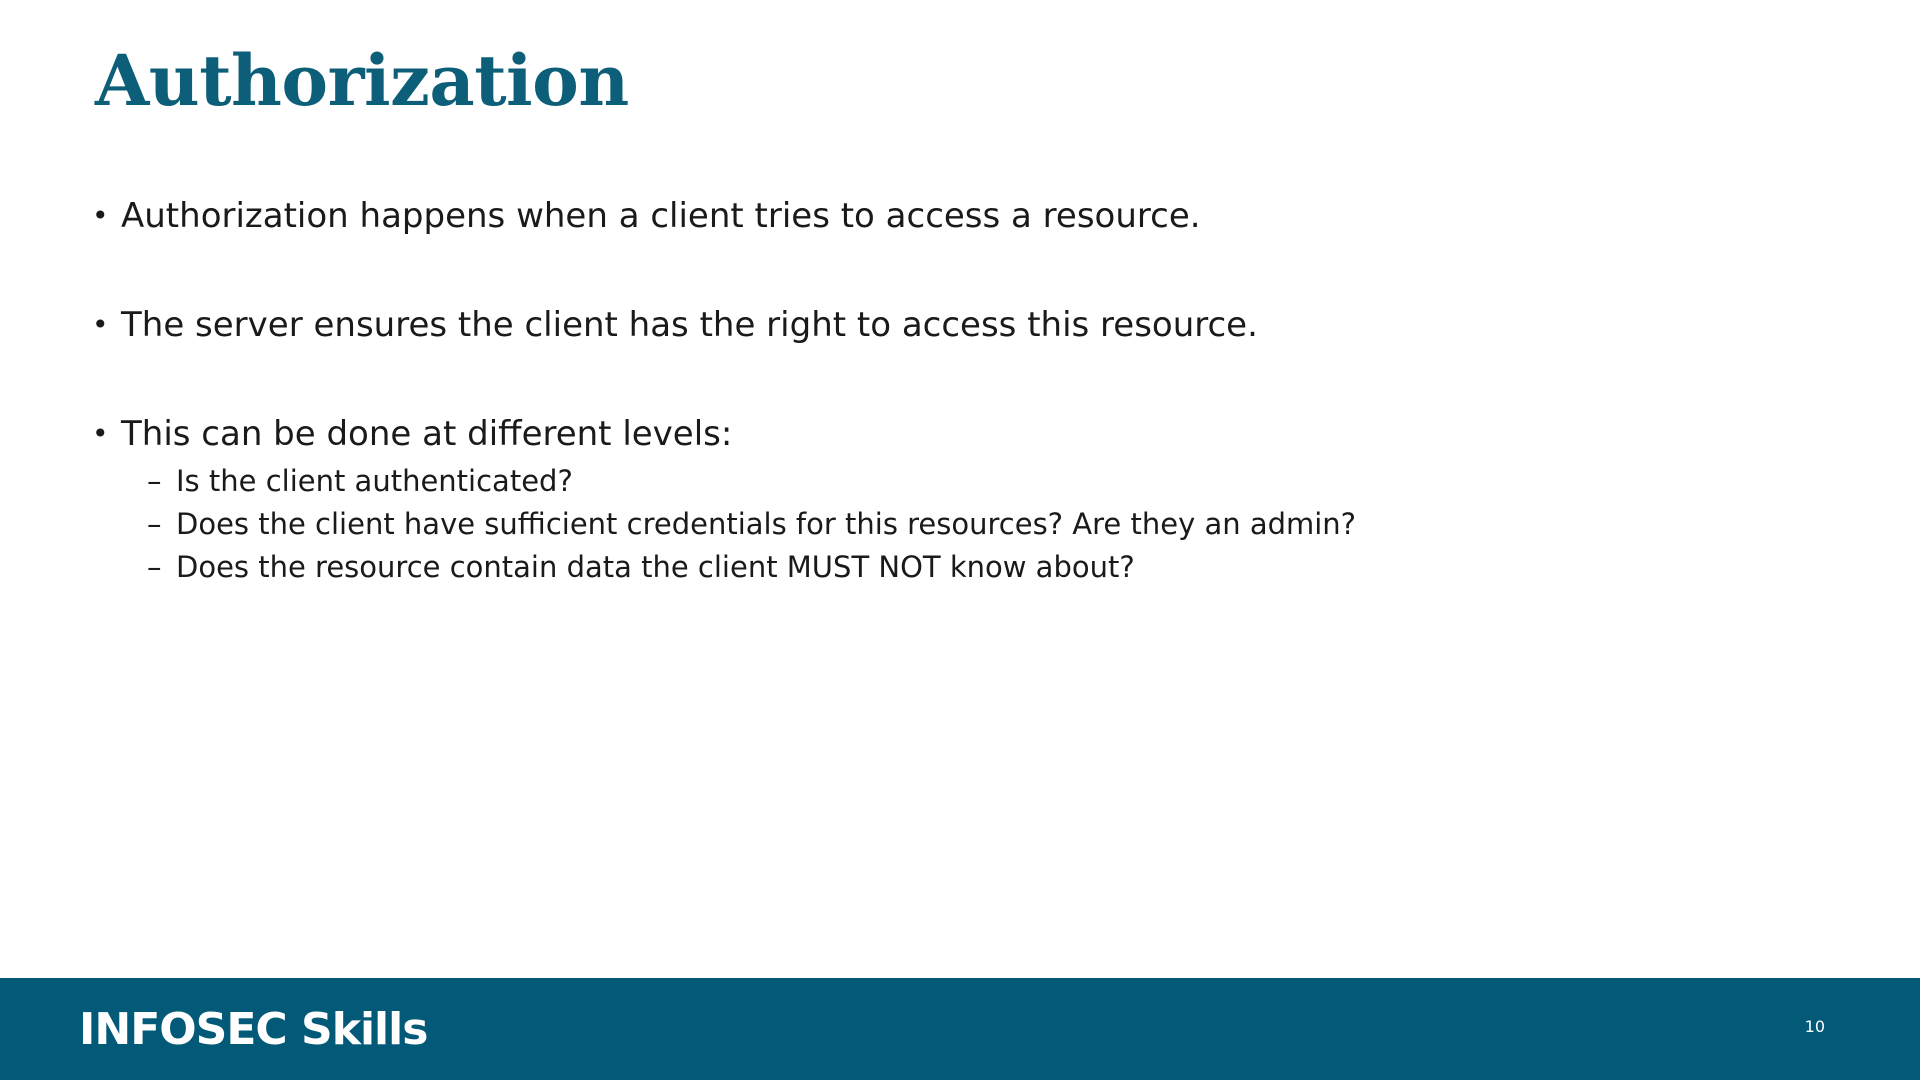 The height and width of the screenshot is (1080, 1920). I want to click on page-number: 10, so click(1814, 1026).